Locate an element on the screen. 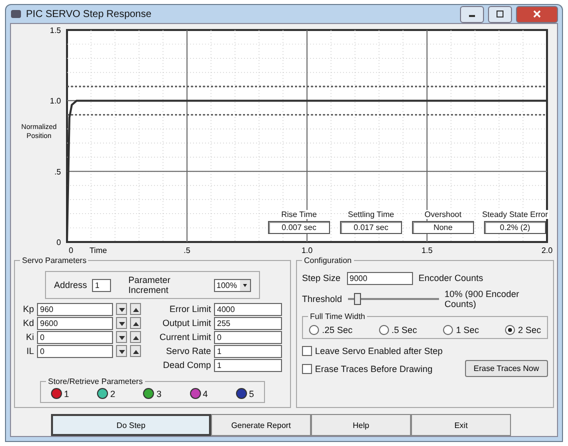 This screenshot has width=568, height=446. y-tick-label: 0 is located at coordinates (58, 242).